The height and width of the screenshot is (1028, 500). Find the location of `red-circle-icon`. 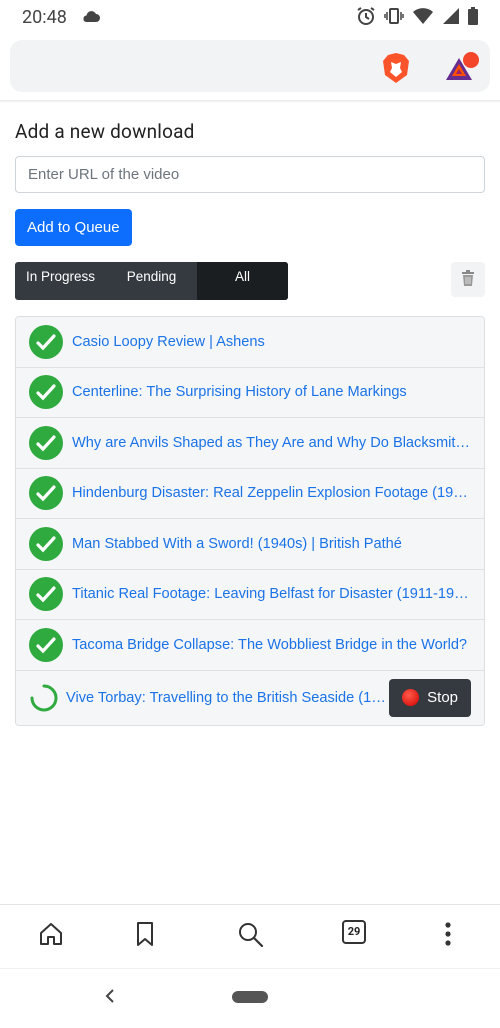

red-circle-icon is located at coordinates (411, 697).